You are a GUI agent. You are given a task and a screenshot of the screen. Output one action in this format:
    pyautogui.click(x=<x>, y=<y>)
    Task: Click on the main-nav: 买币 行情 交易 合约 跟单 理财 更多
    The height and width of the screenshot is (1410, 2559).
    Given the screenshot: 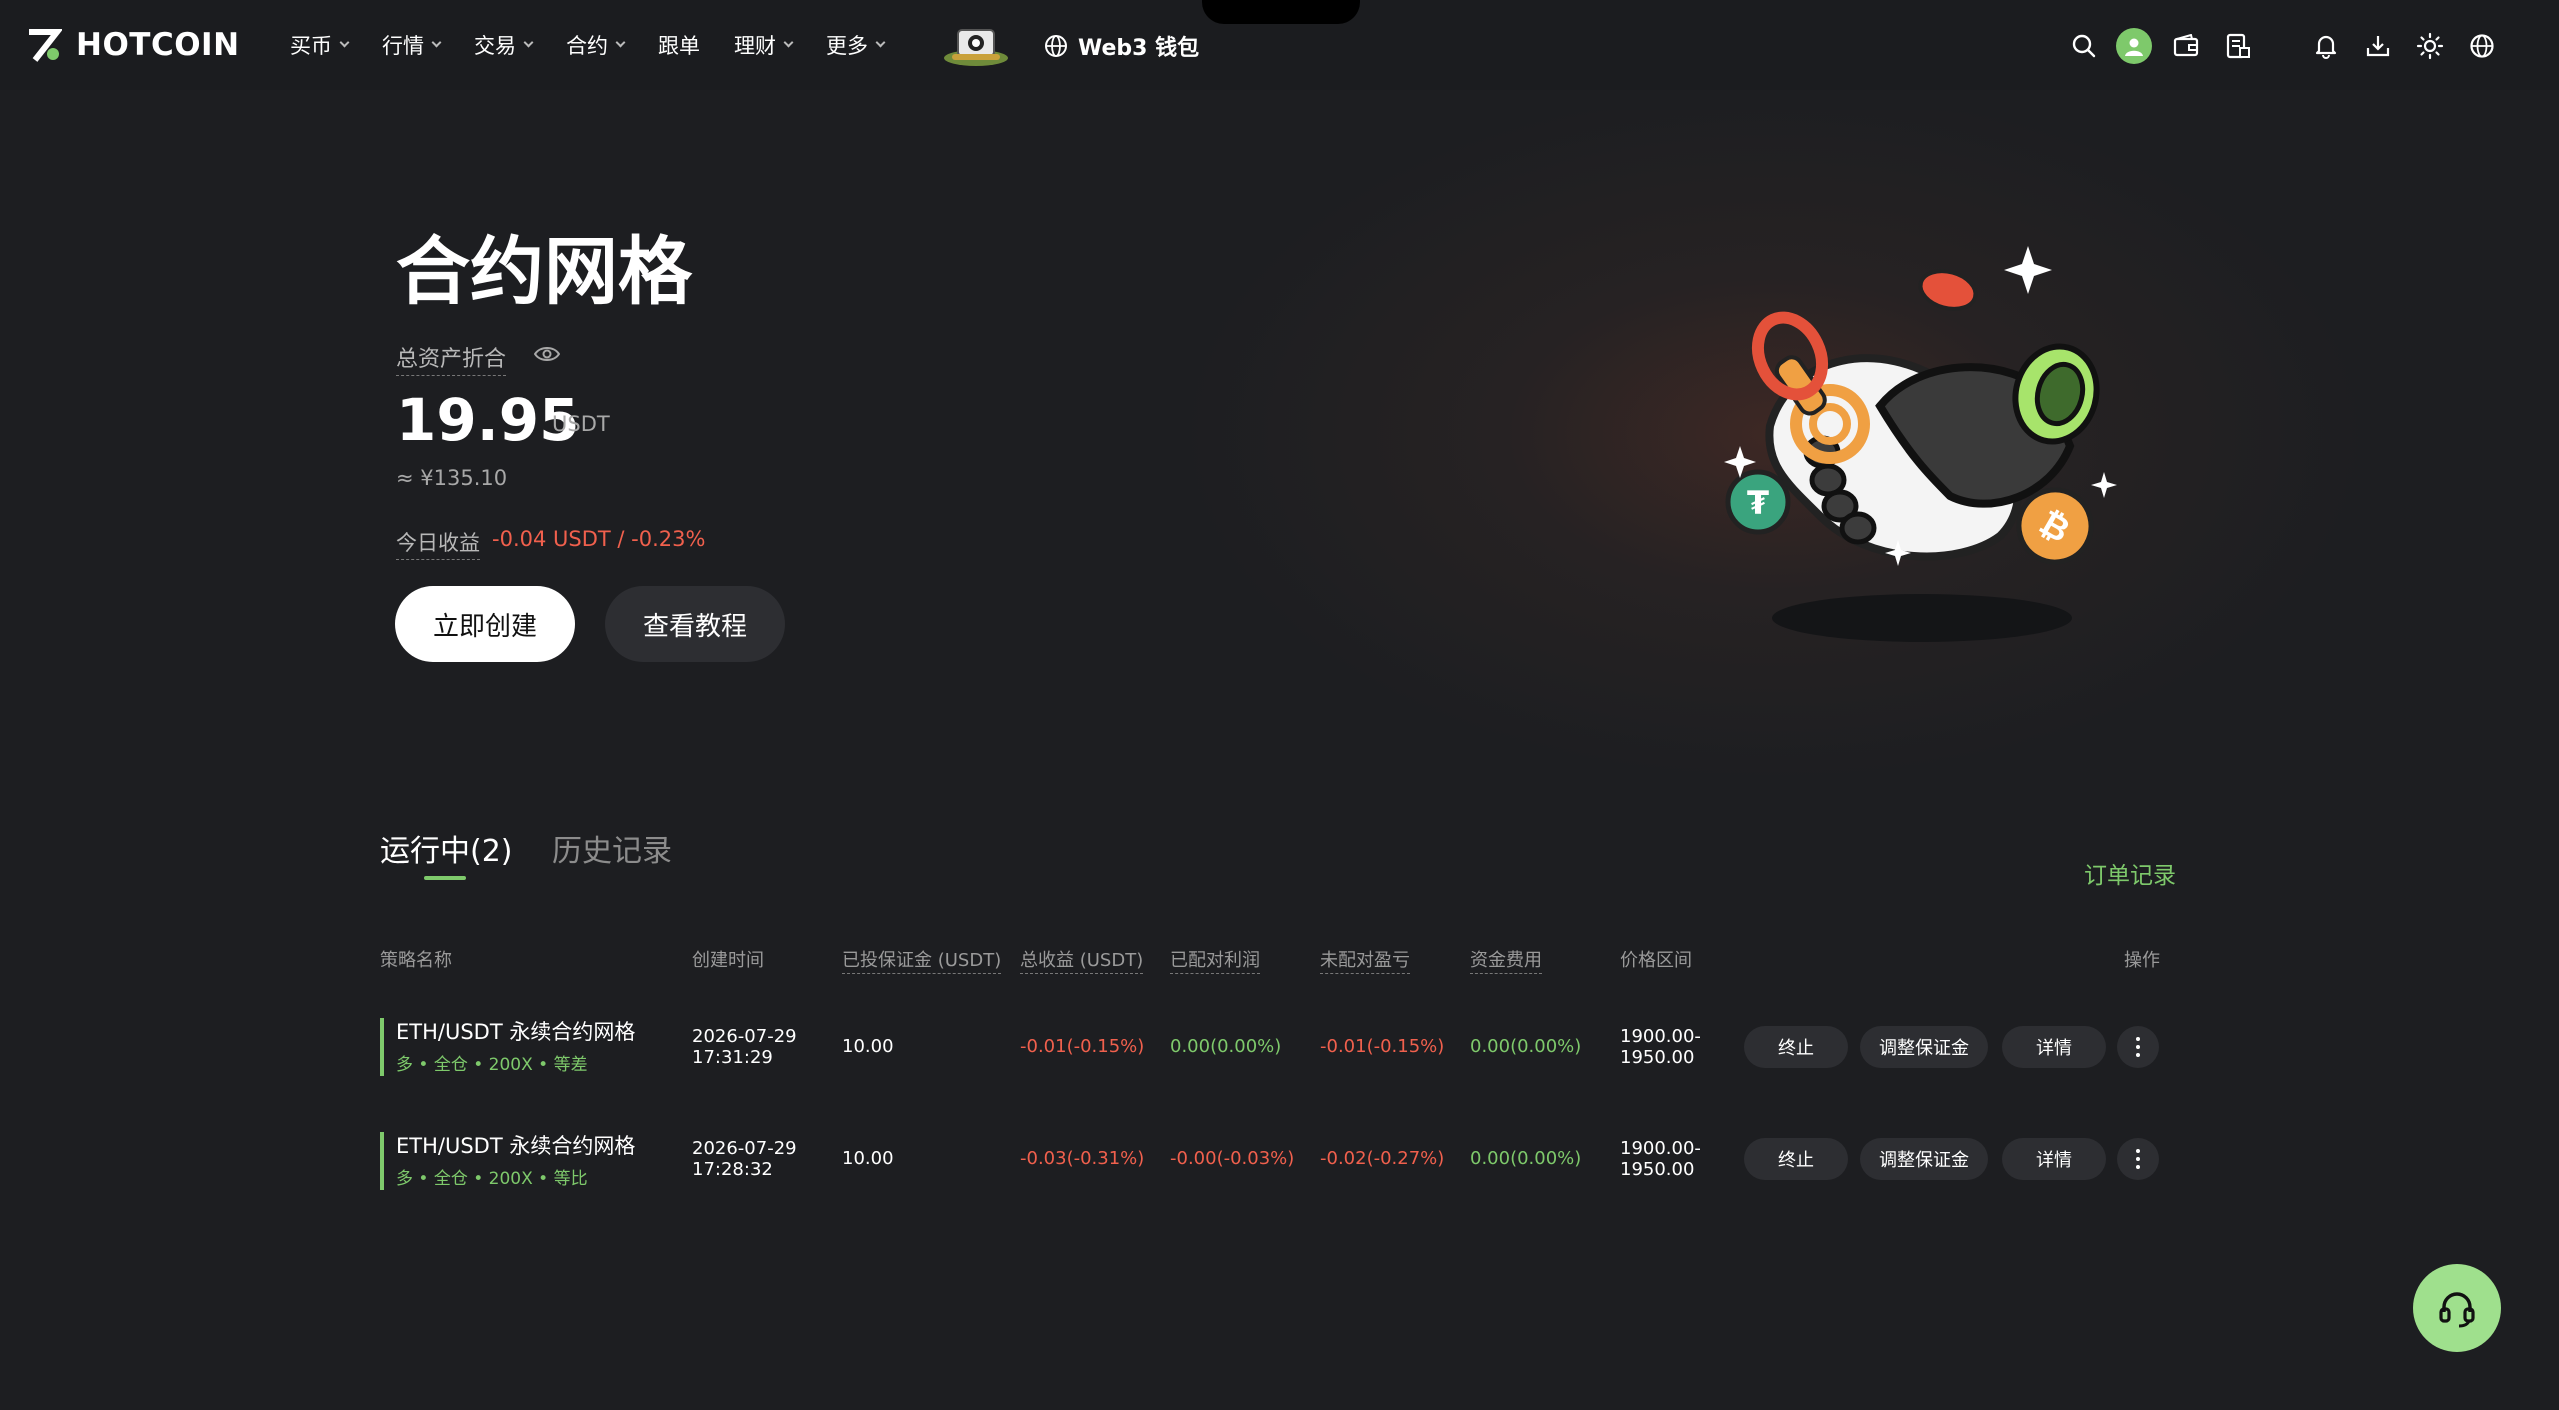 What is the action you would take?
    pyautogui.click(x=604, y=45)
    